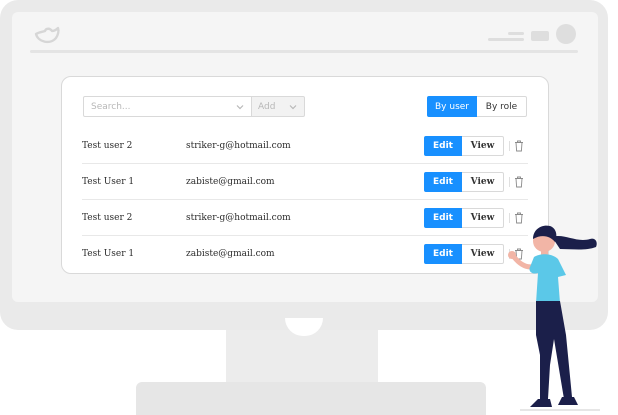  What do you see at coordinates (311, 398) in the screenshot?
I see `monitor-base` at bounding box center [311, 398].